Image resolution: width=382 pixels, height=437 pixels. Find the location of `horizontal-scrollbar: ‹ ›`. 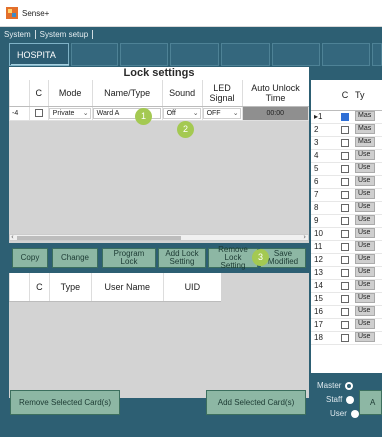

horizontal-scrollbar: ‹ › is located at coordinates (159, 237).